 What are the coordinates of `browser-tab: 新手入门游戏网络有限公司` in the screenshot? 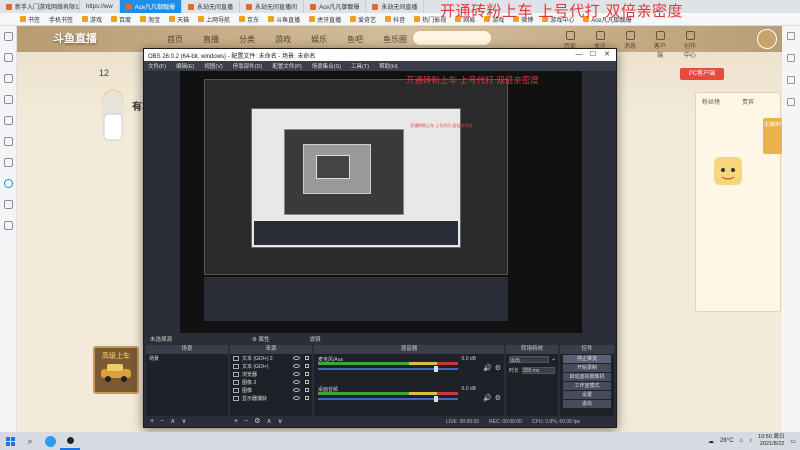 It's located at (40, 6).